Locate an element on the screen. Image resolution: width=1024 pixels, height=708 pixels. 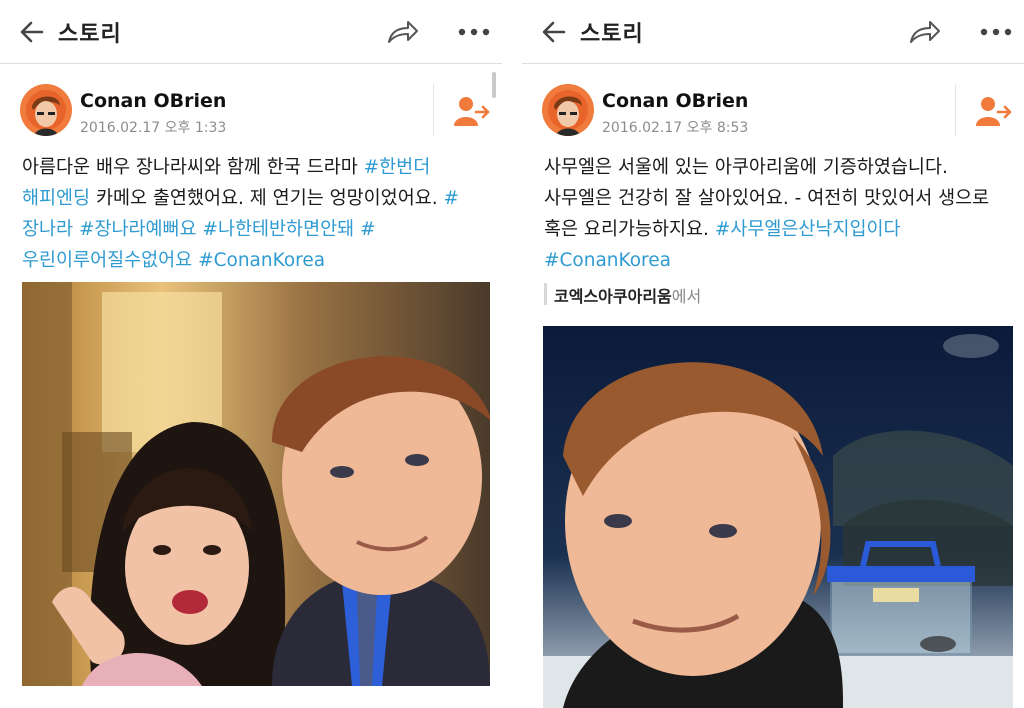
location-name: 코엑스아쿠아리움 is located at coordinates (613, 296).